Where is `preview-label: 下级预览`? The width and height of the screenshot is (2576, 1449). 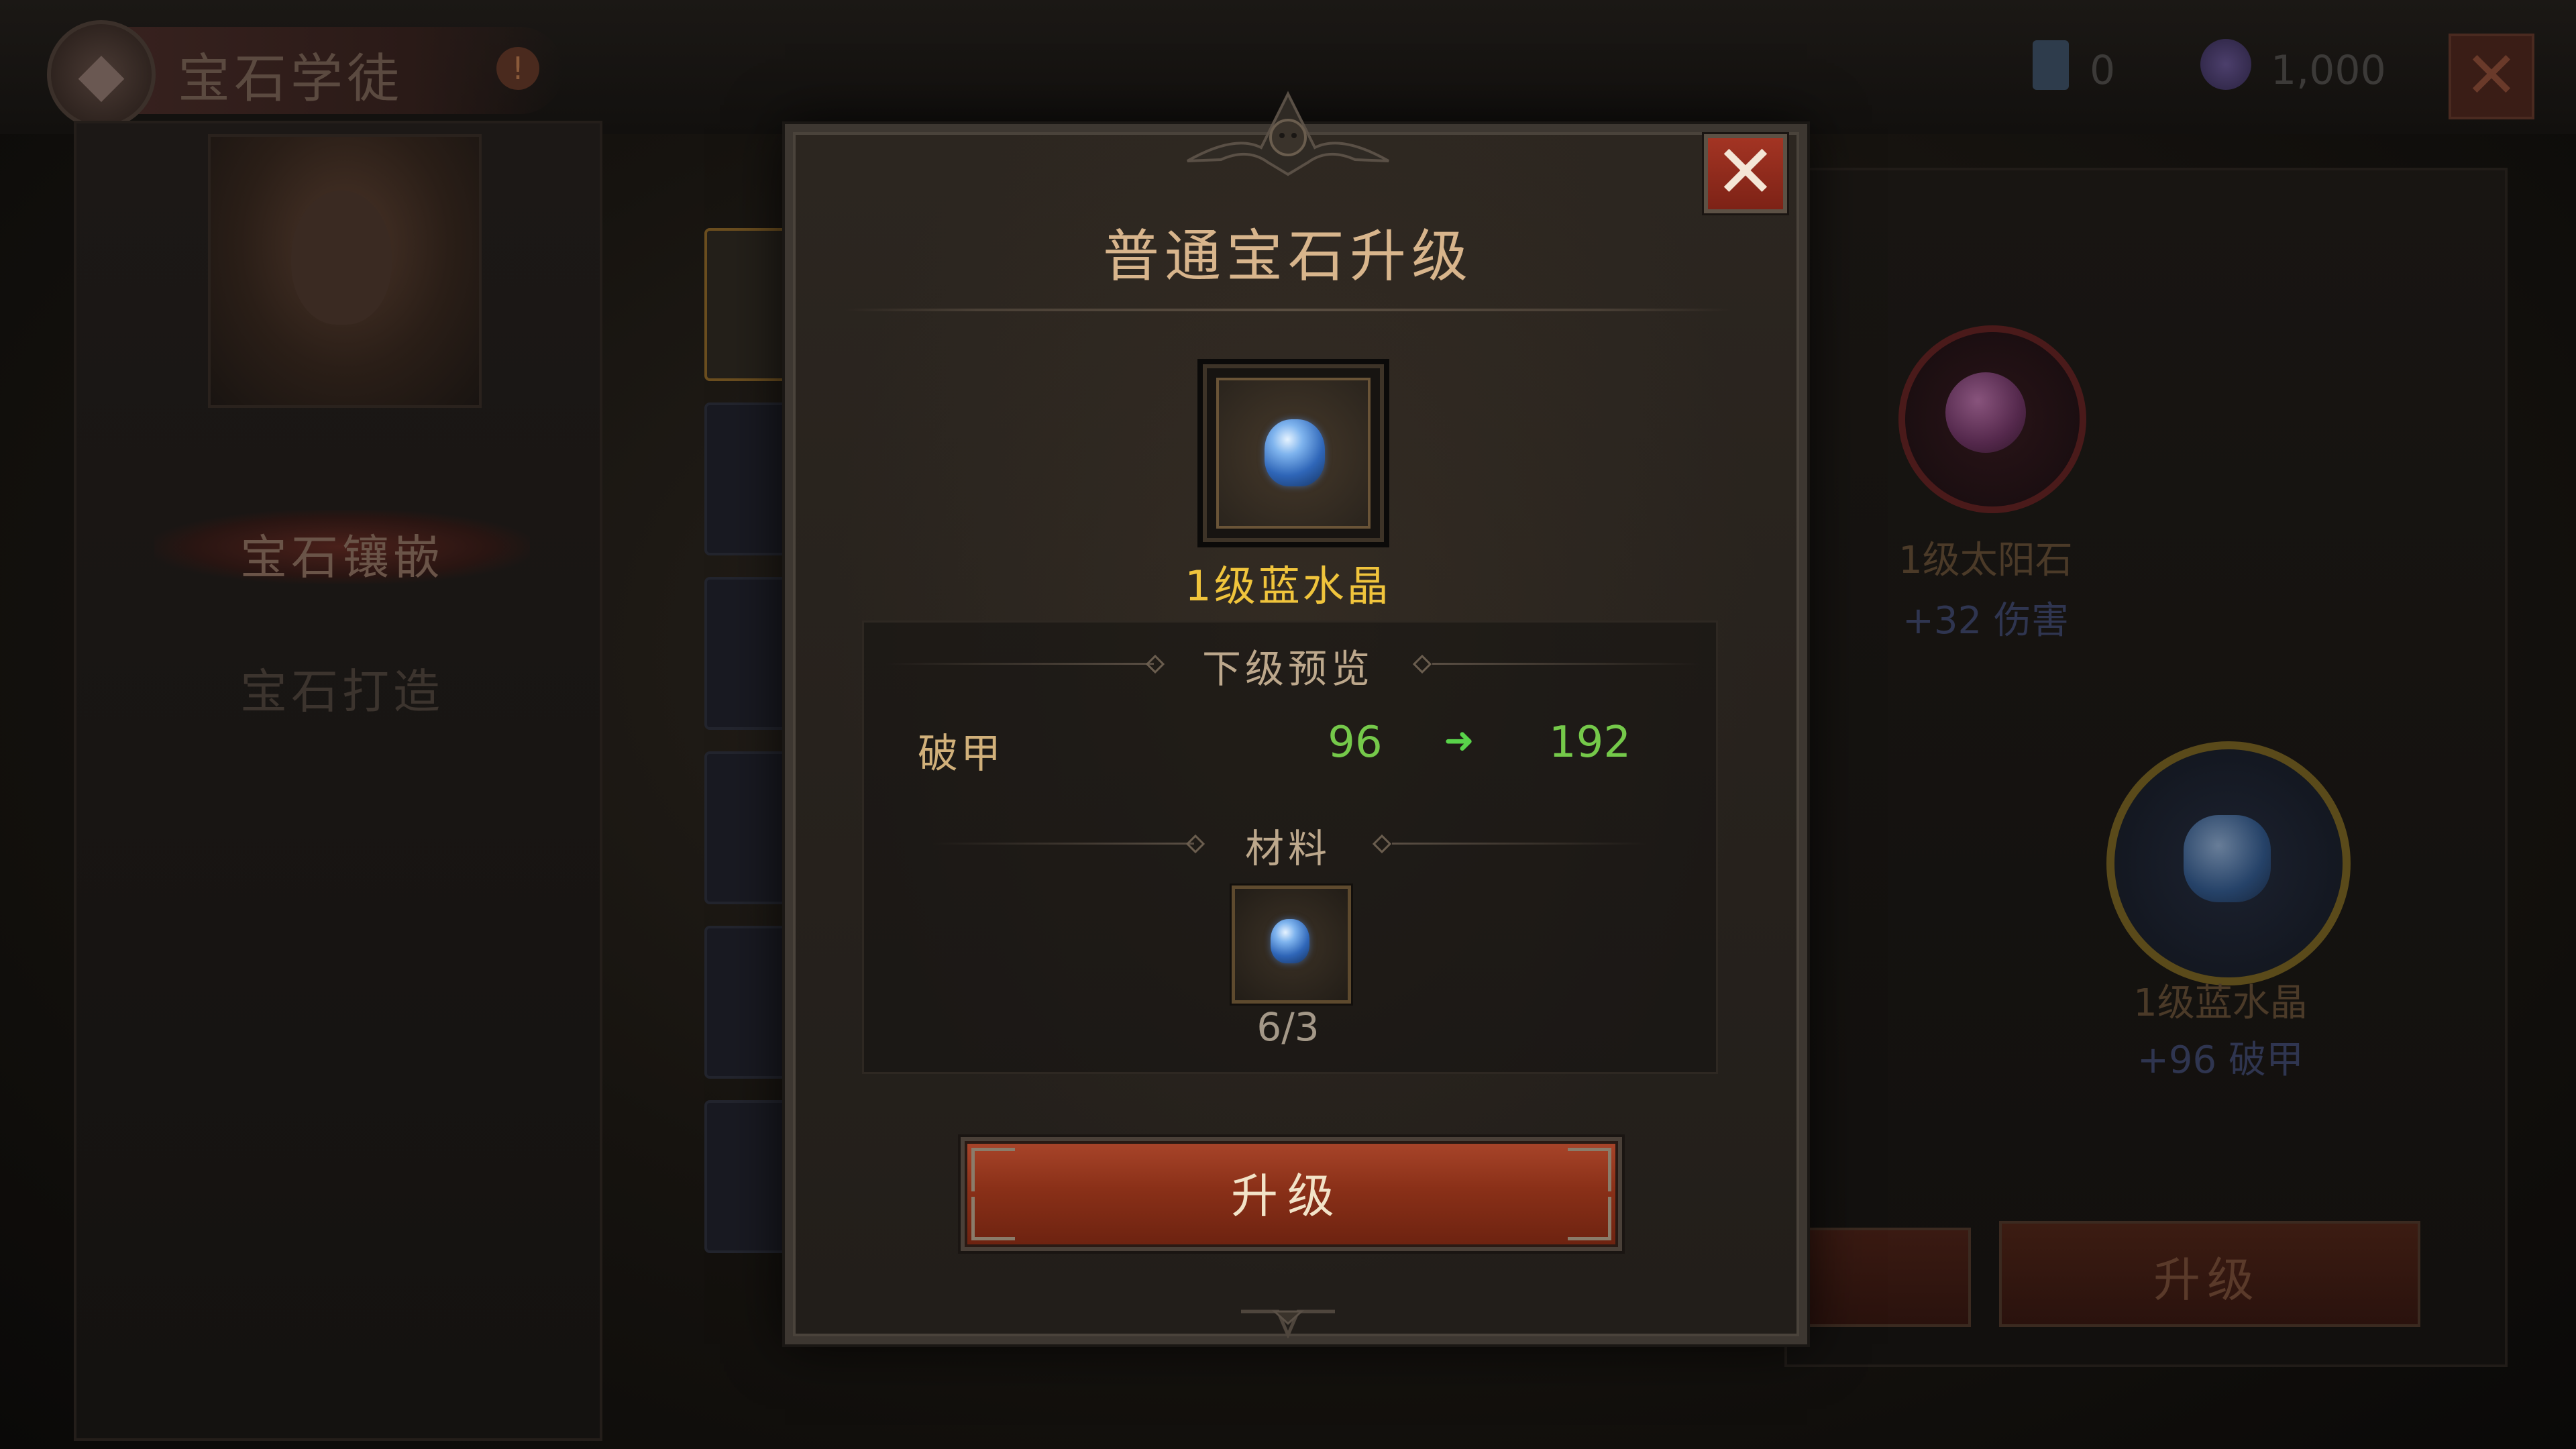
preview-label: 下级预览 is located at coordinates (1287, 669).